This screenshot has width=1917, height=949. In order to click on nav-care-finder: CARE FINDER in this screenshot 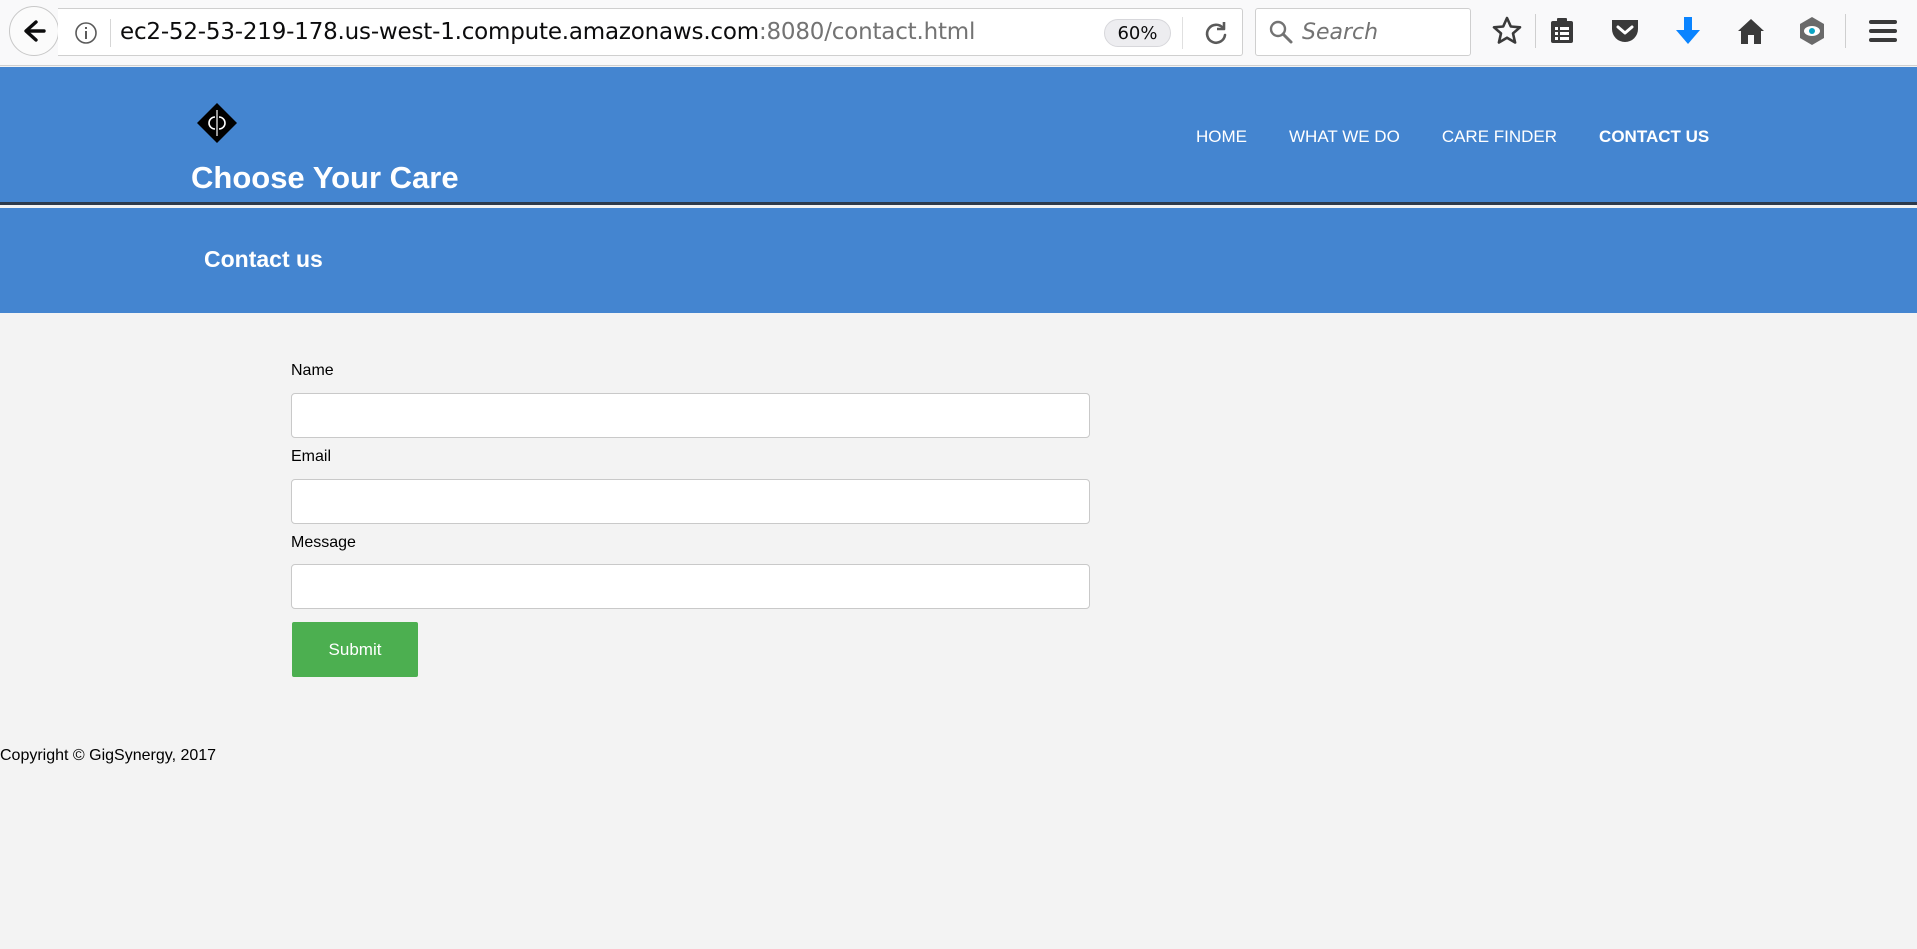, I will do `click(1499, 137)`.